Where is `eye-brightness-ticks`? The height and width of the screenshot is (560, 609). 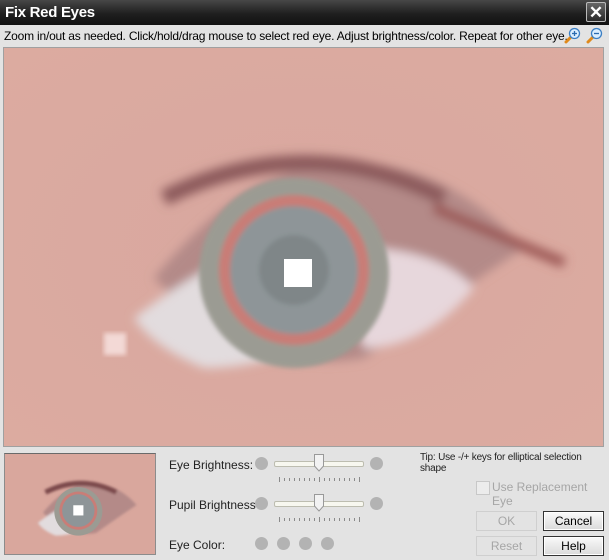
eye-brightness-ticks is located at coordinates (319, 479).